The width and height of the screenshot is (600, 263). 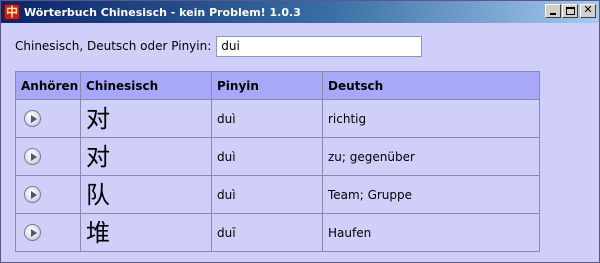 What do you see at coordinates (98, 232) in the screenshot?
I see `chinese-character: 堆` at bounding box center [98, 232].